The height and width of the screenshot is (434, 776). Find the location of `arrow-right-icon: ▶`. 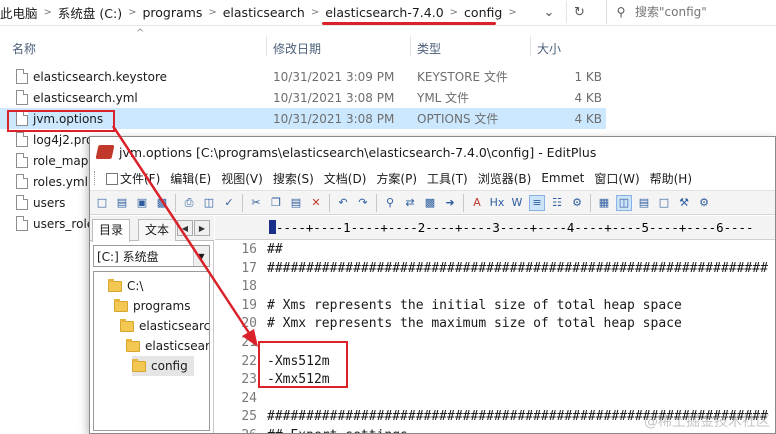

arrow-right-icon: ▶ is located at coordinates (202, 228).